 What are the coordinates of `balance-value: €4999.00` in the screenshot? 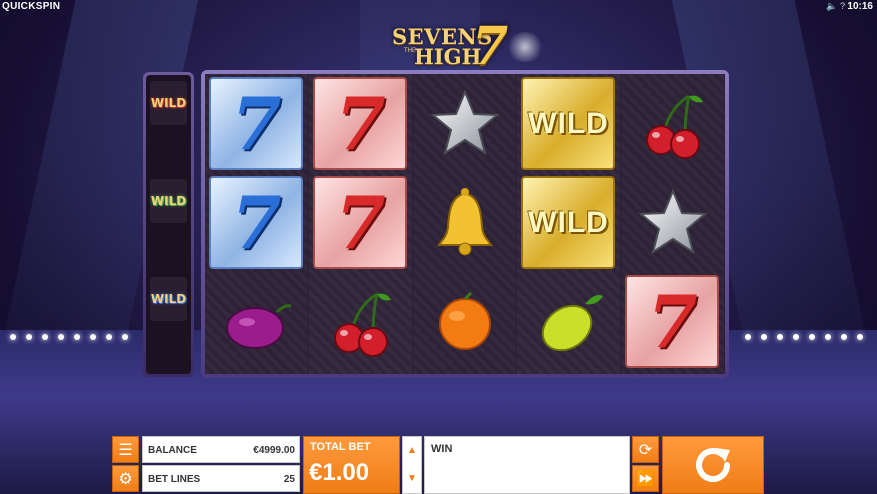 It's located at (274, 450).